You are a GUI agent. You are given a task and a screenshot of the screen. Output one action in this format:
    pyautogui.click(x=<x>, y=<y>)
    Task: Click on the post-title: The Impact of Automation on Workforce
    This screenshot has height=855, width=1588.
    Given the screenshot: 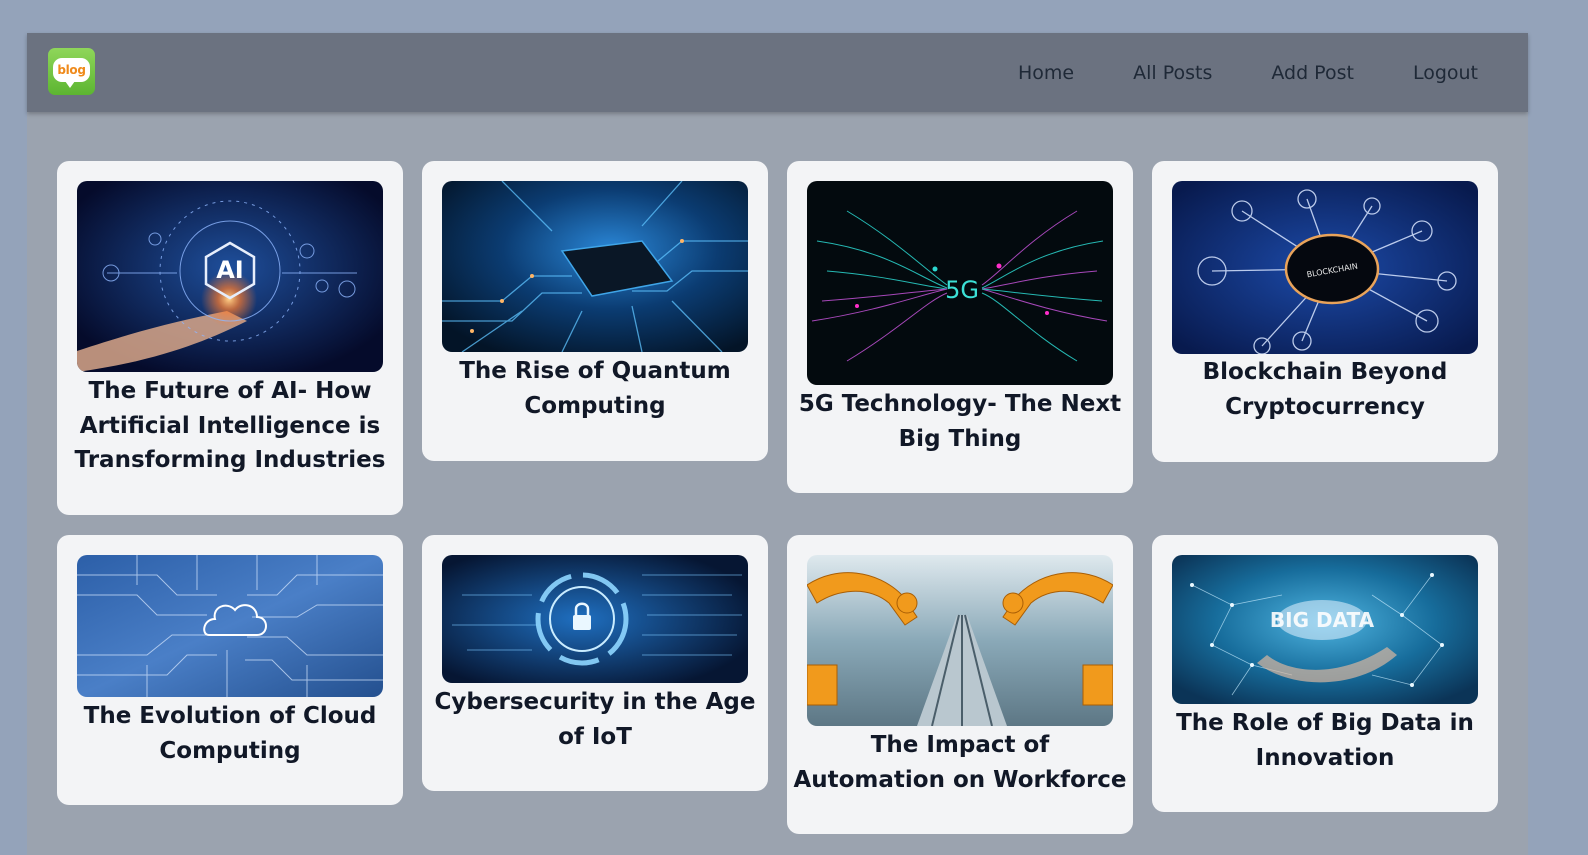 What is the action you would take?
    pyautogui.click(x=960, y=762)
    